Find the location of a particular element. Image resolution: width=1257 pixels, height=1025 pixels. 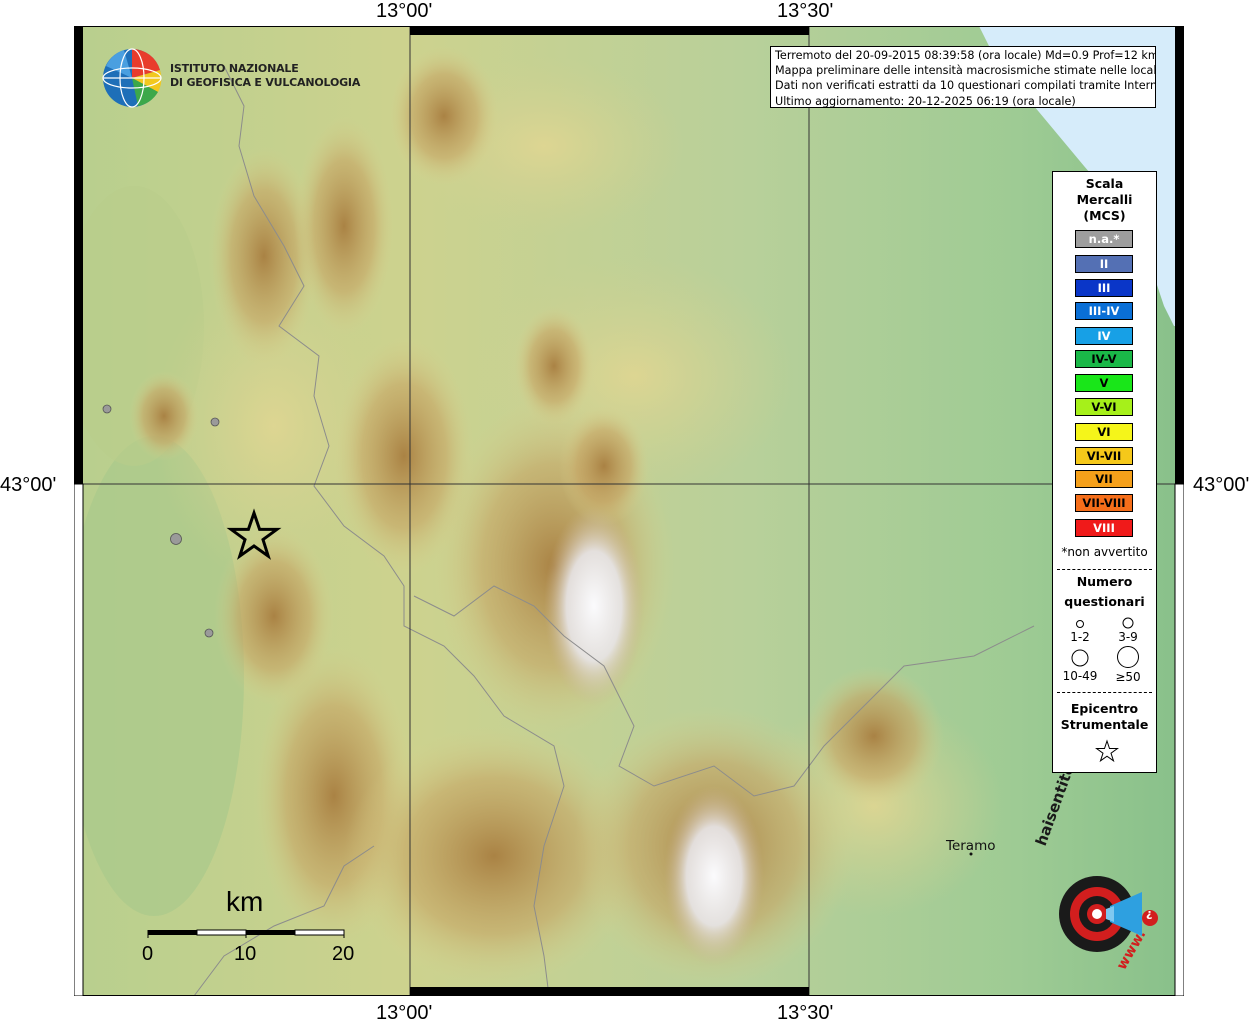

mcs-class-2: III is located at coordinates (1104, 288).